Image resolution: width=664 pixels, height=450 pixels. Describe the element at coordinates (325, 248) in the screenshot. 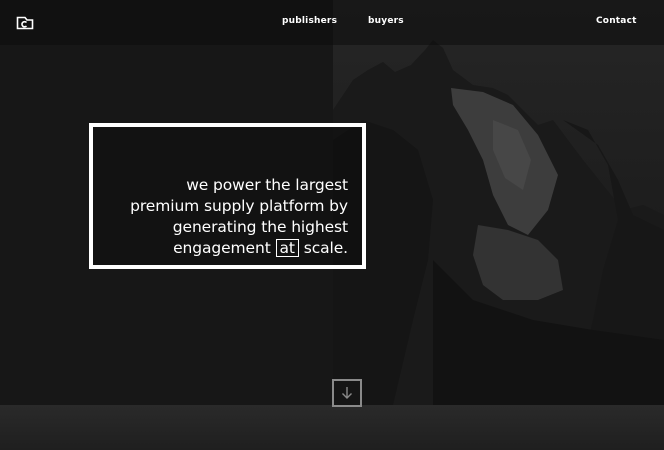

I see `hero-word-scale: scale.` at that location.